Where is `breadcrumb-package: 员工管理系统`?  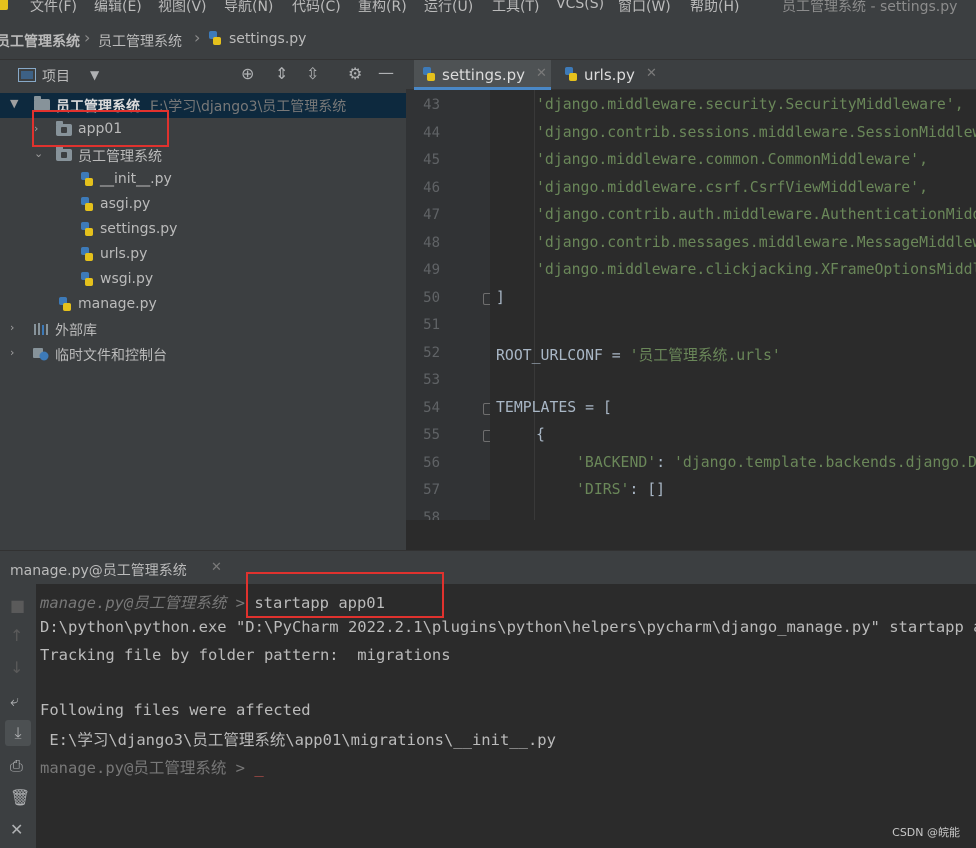 breadcrumb-package: 员工管理系统 is located at coordinates (140, 41).